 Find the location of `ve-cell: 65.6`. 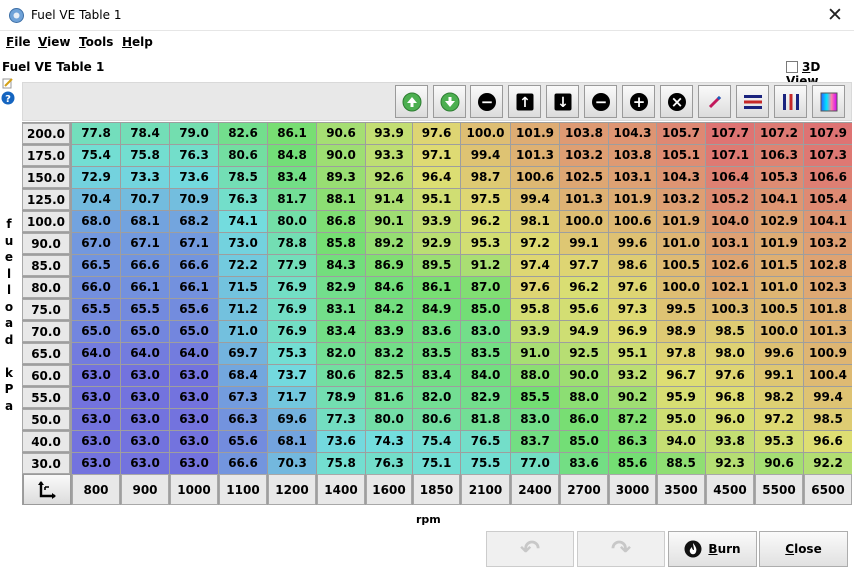

ve-cell: 65.6 is located at coordinates (194, 309).